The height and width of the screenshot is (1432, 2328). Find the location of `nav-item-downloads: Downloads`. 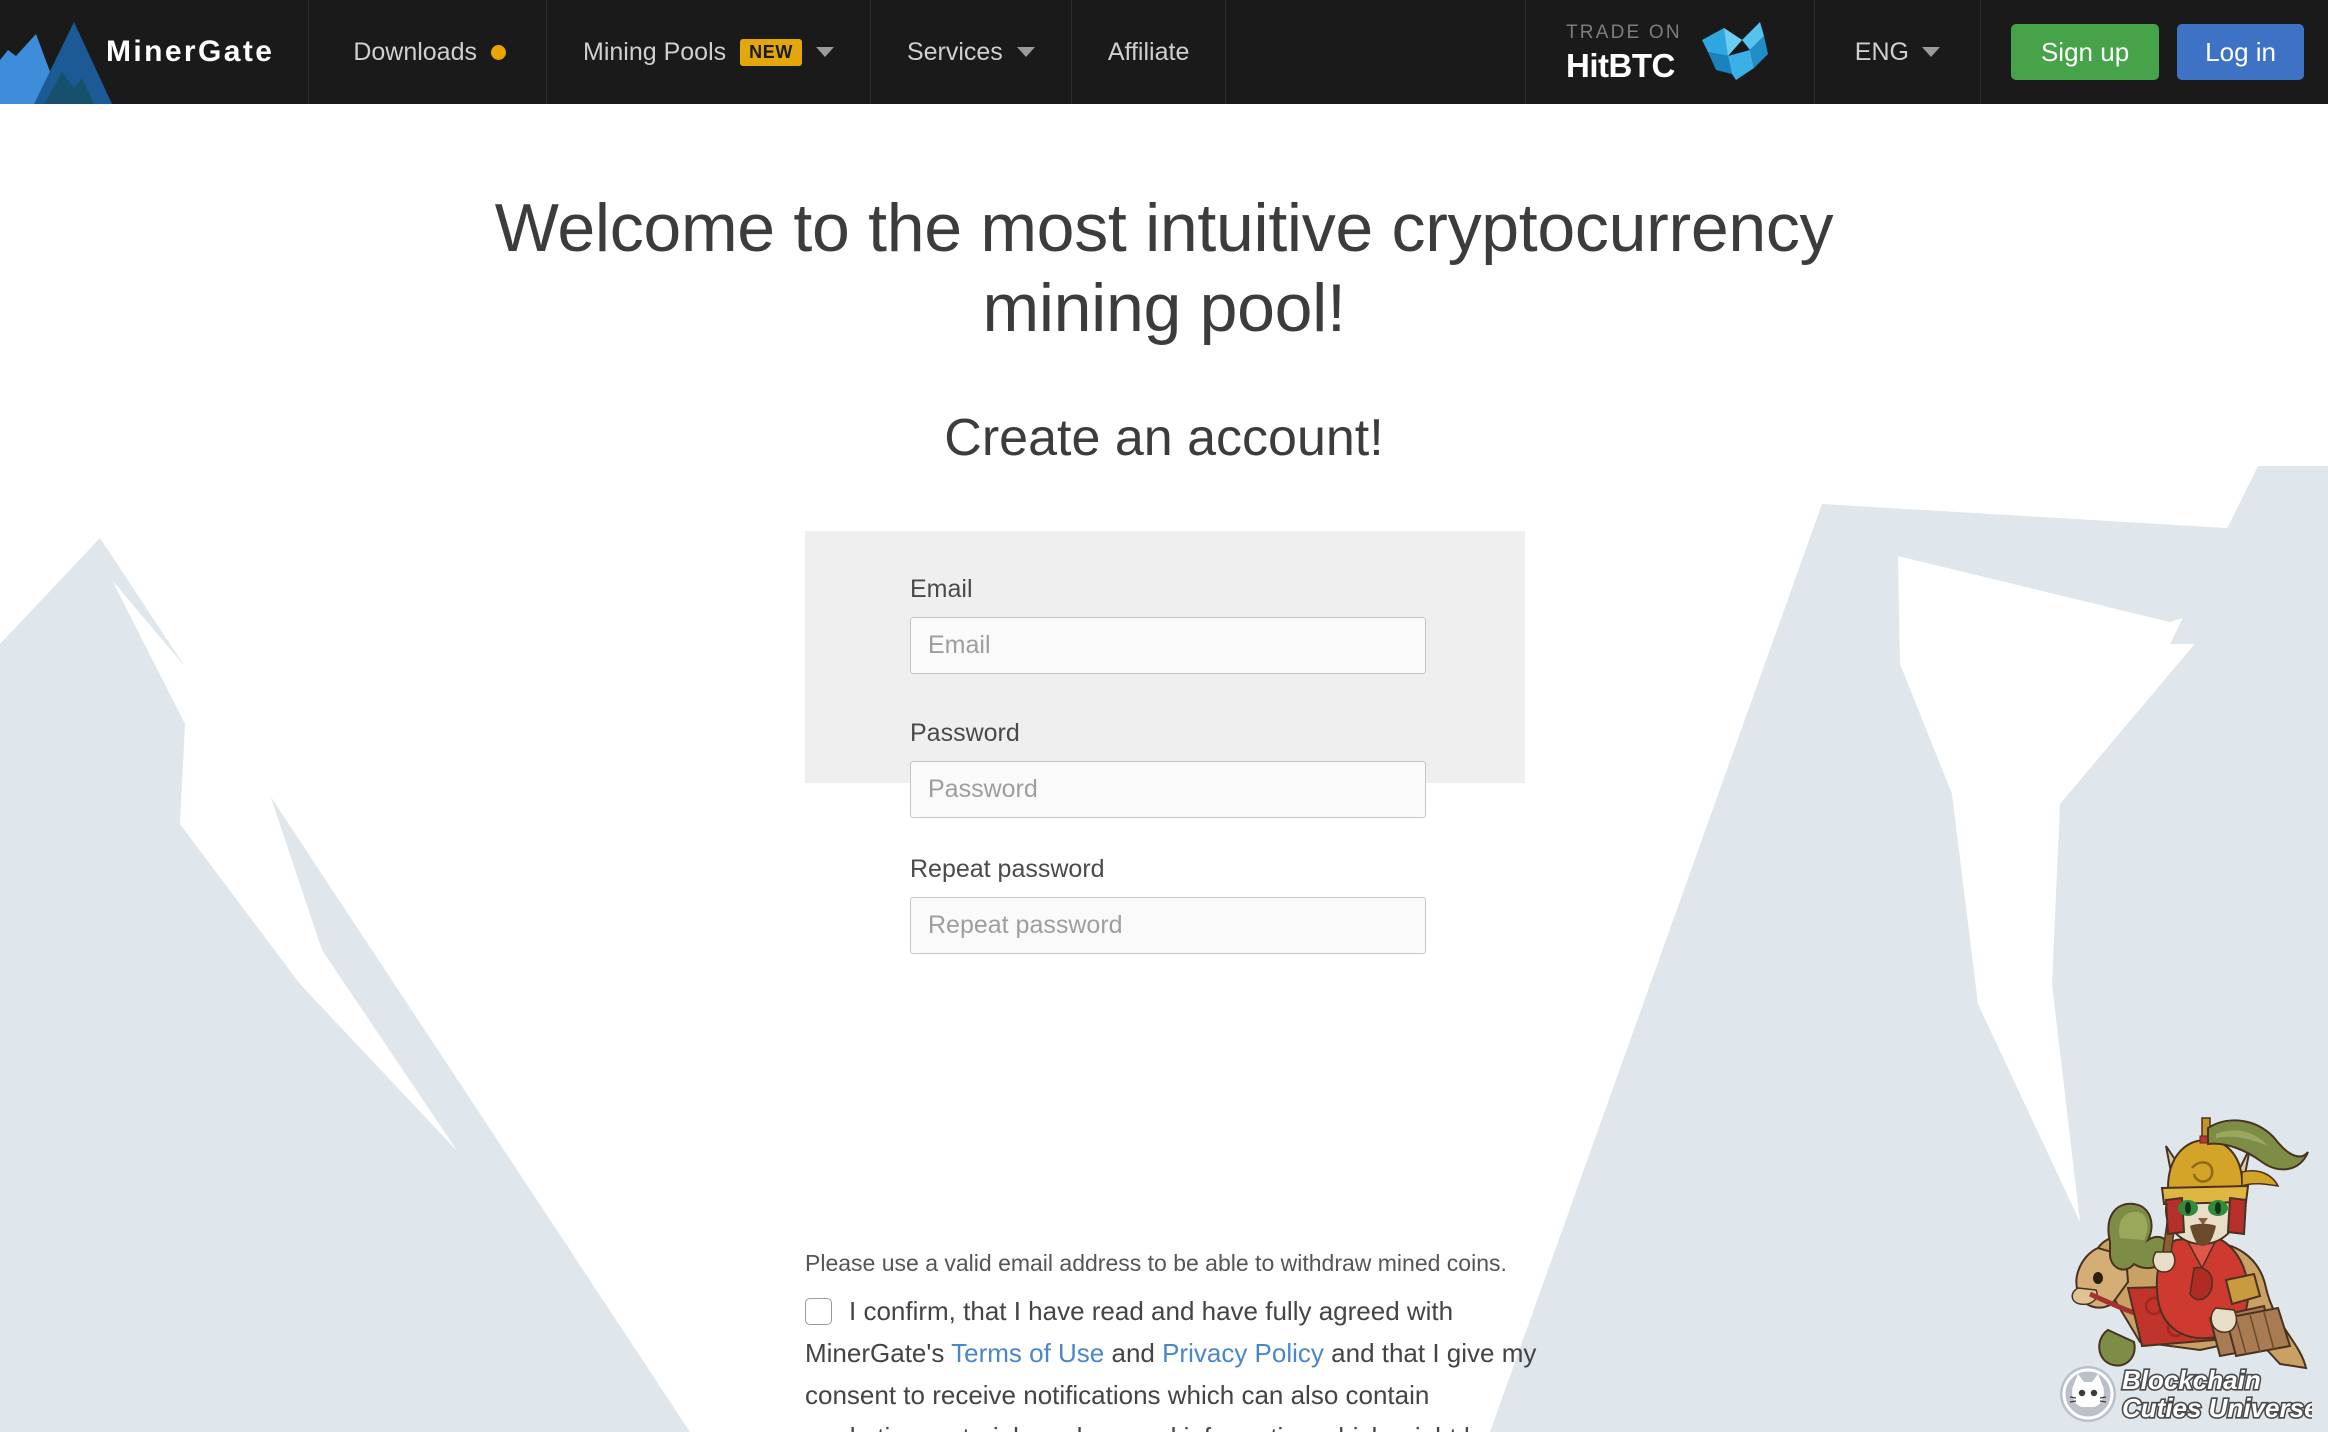

nav-item-downloads: Downloads is located at coordinates (427, 52).